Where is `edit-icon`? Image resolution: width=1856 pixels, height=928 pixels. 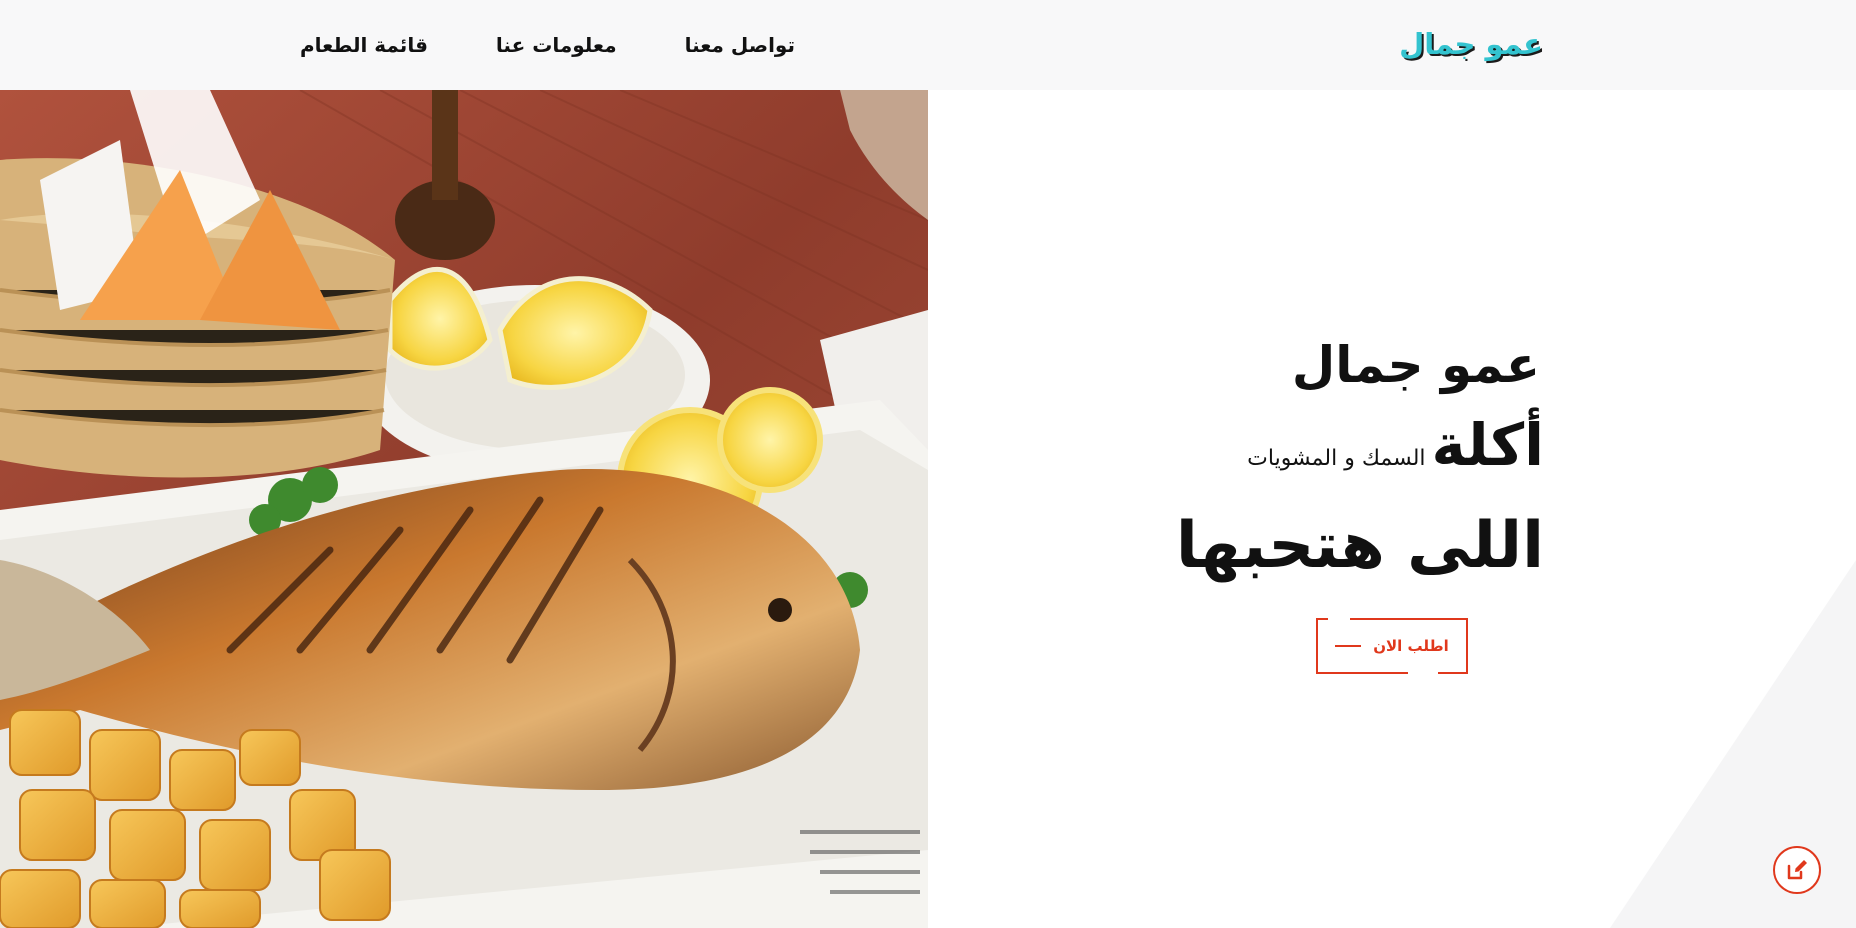
edit-icon is located at coordinates (1797, 870).